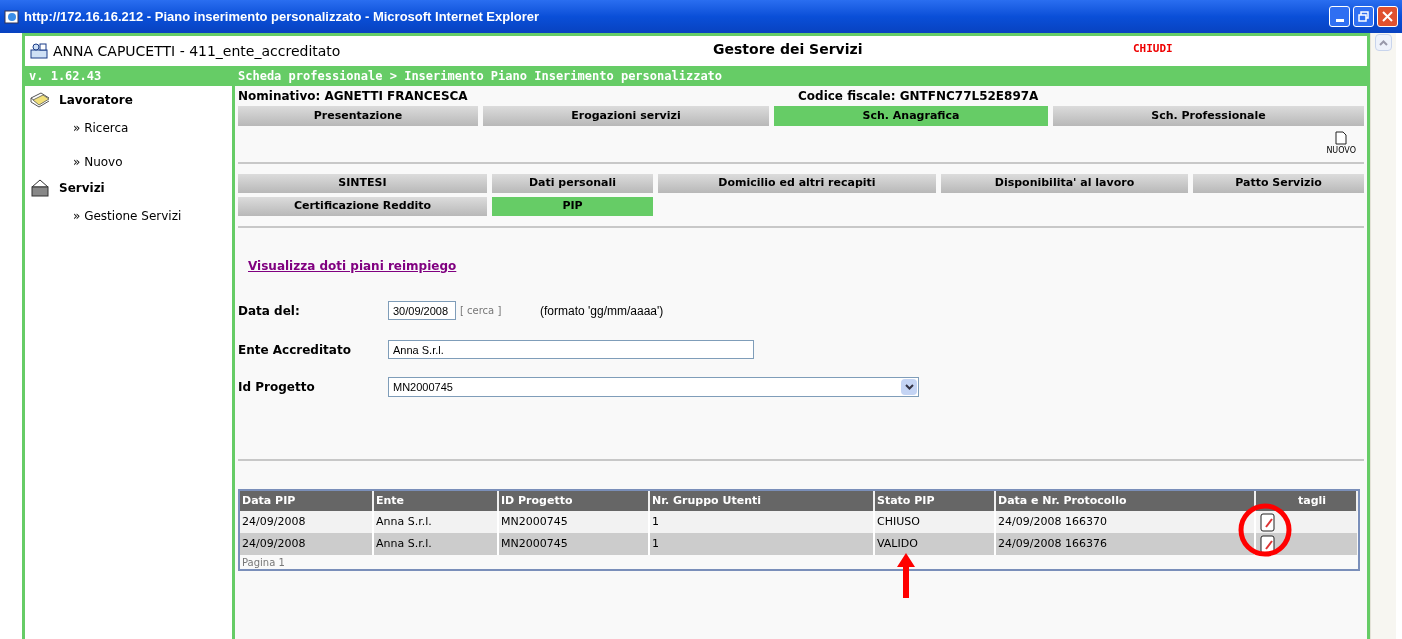 The height and width of the screenshot is (639, 1402). Describe the element at coordinates (295, 350) in the screenshot. I see `ente-label: Ente Accreditato` at that location.